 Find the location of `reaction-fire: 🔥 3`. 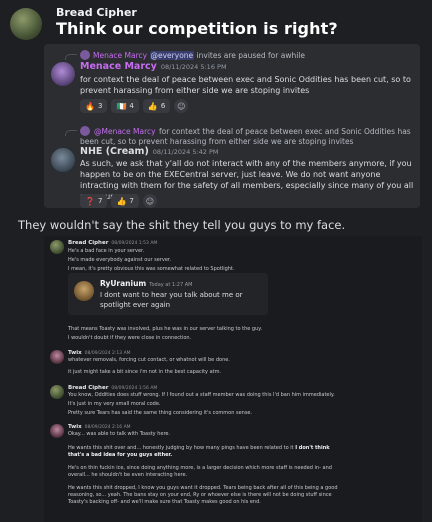

reaction-fire: 🔥 3 is located at coordinates (94, 106).